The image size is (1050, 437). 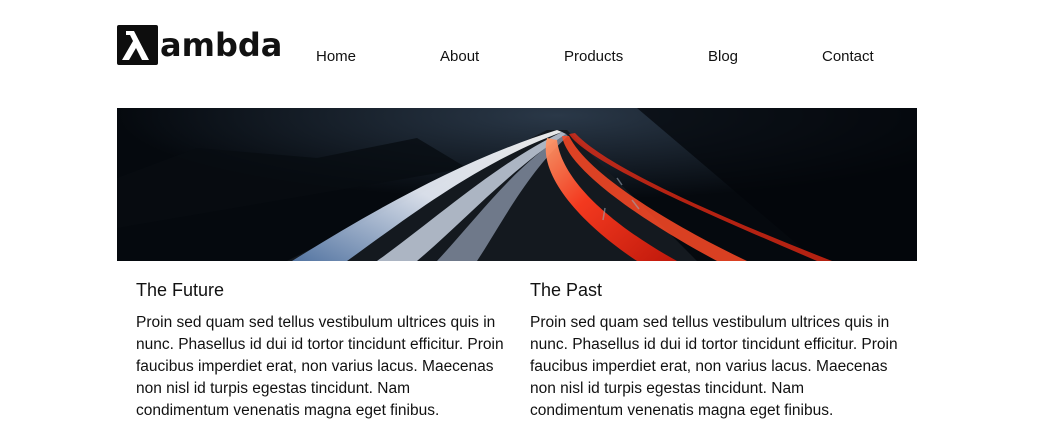 What do you see at coordinates (180, 290) in the screenshot?
I see `column-title: The Future` at bounding box center [180, 290].